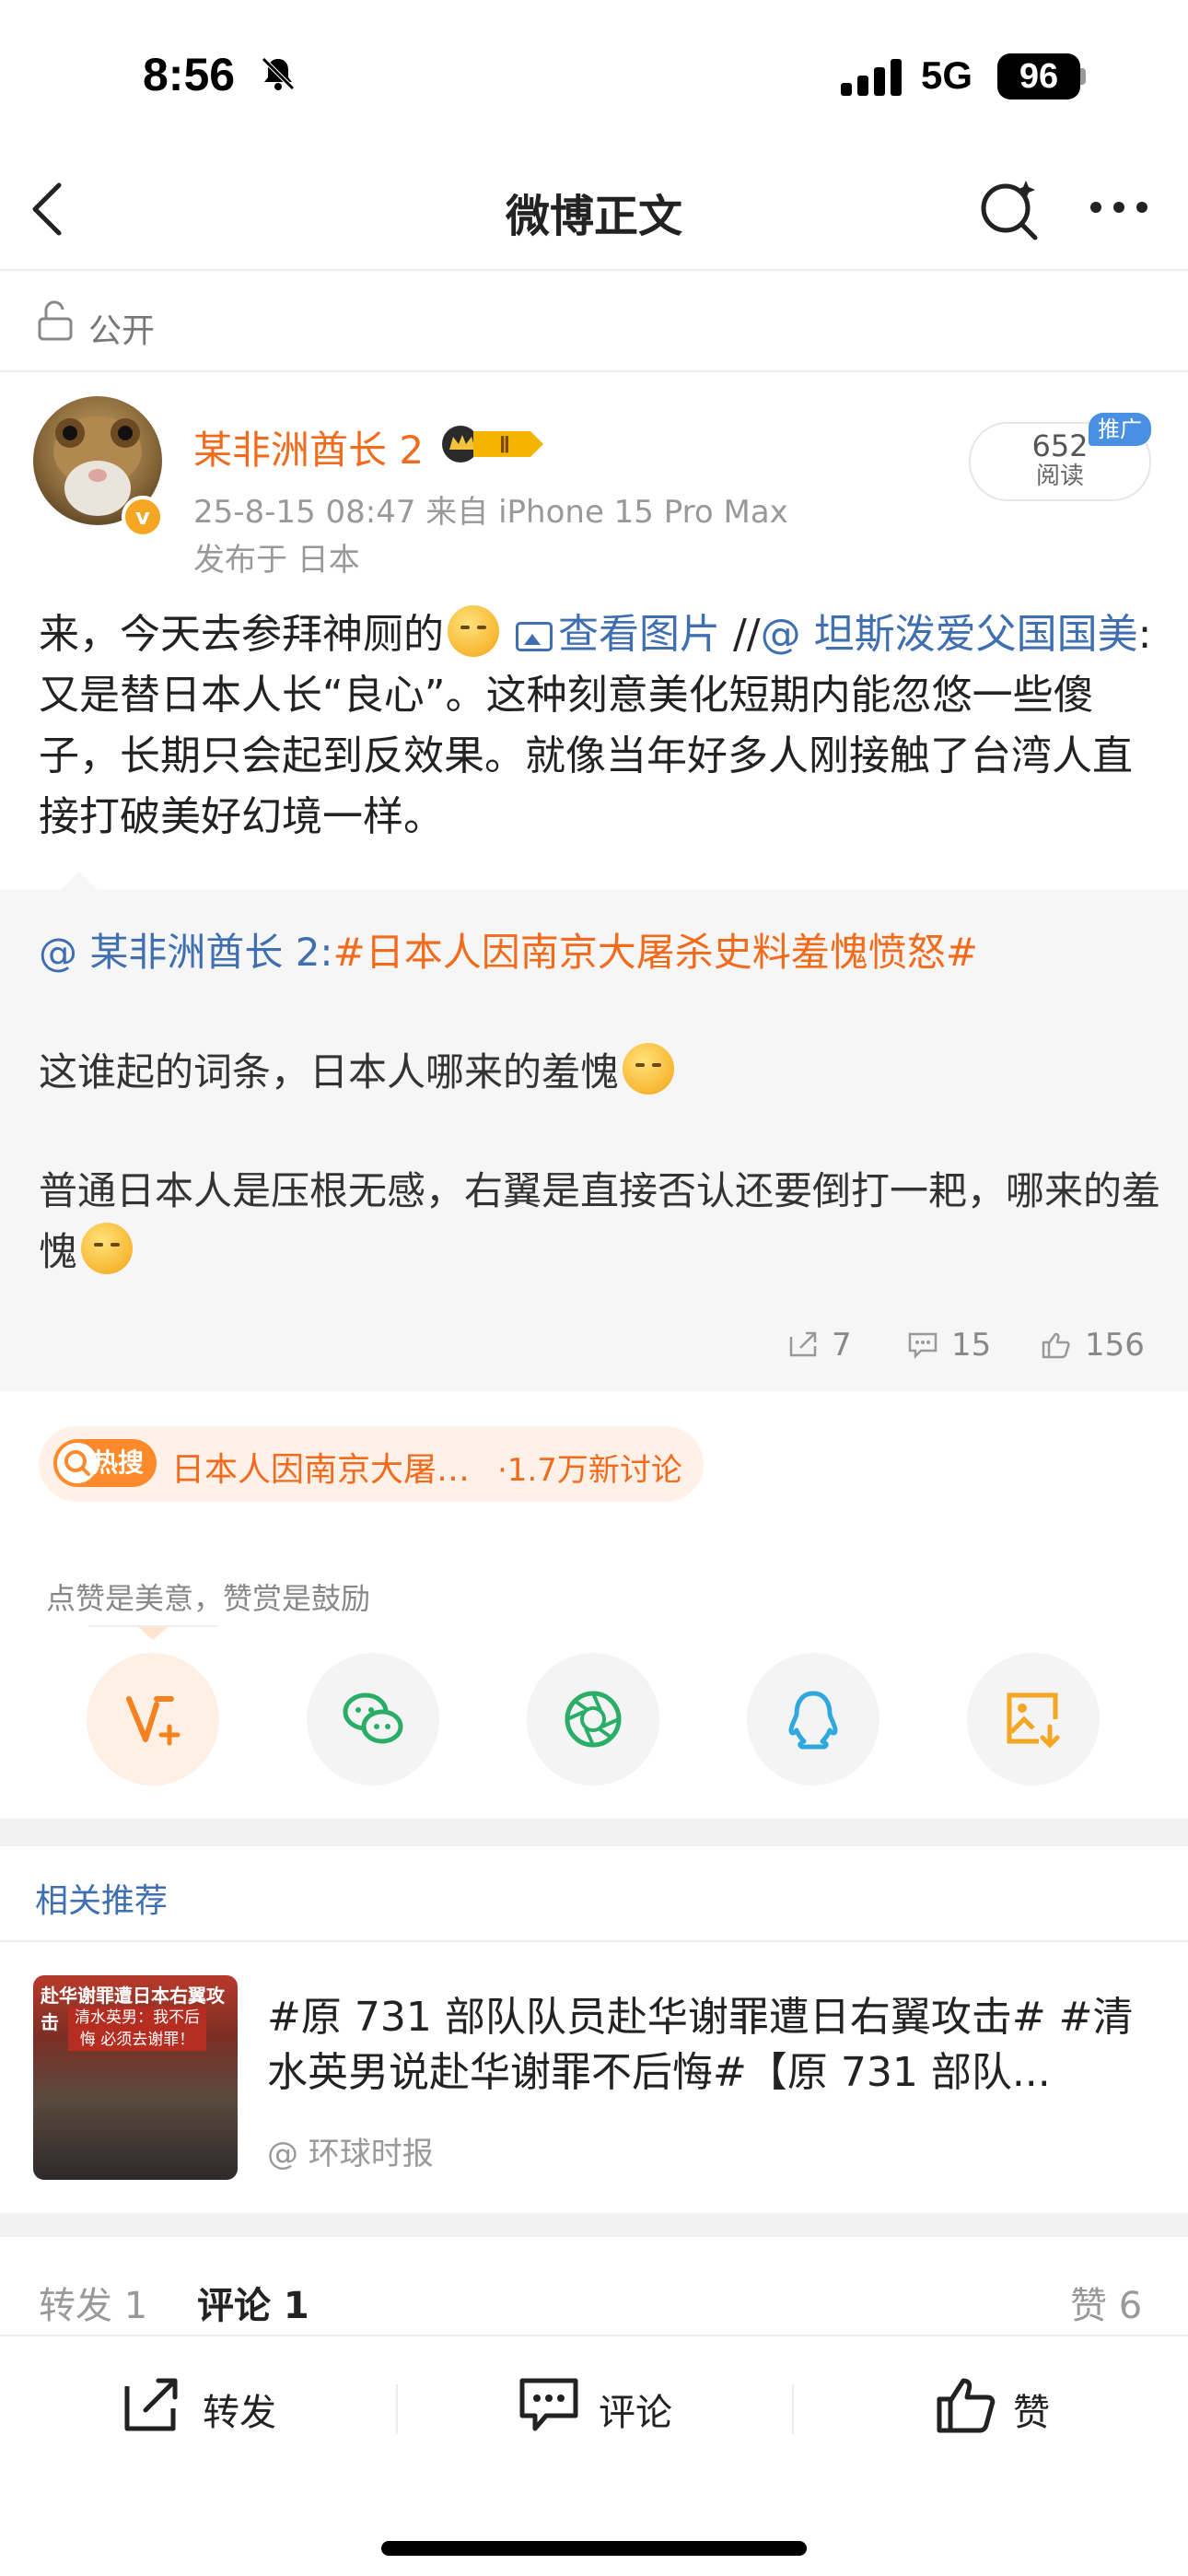 This screenshot has width=1188, height=2576. I want to click on post-time-source: 25-8-15 08:47 来自 iPhone 15 Pro Max, so click(490, 512).